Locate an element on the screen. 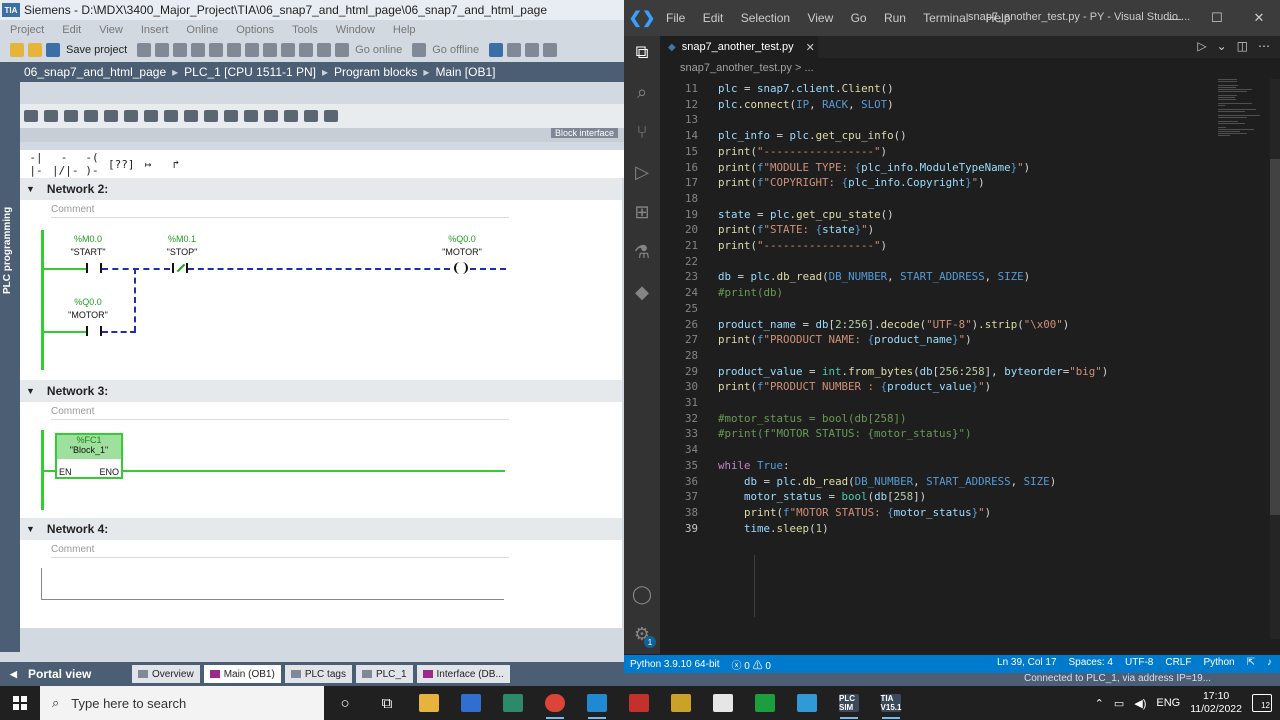 The image size is (1280, 720). go-to-error-icon is located at coordinates (191, 116).